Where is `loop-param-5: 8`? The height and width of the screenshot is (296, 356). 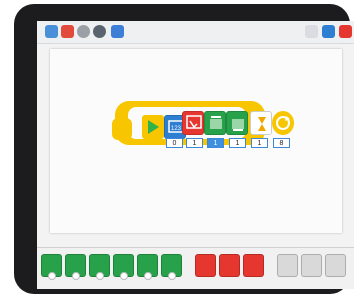
loop-param-5: 8 is located at coordinates (281, 143).